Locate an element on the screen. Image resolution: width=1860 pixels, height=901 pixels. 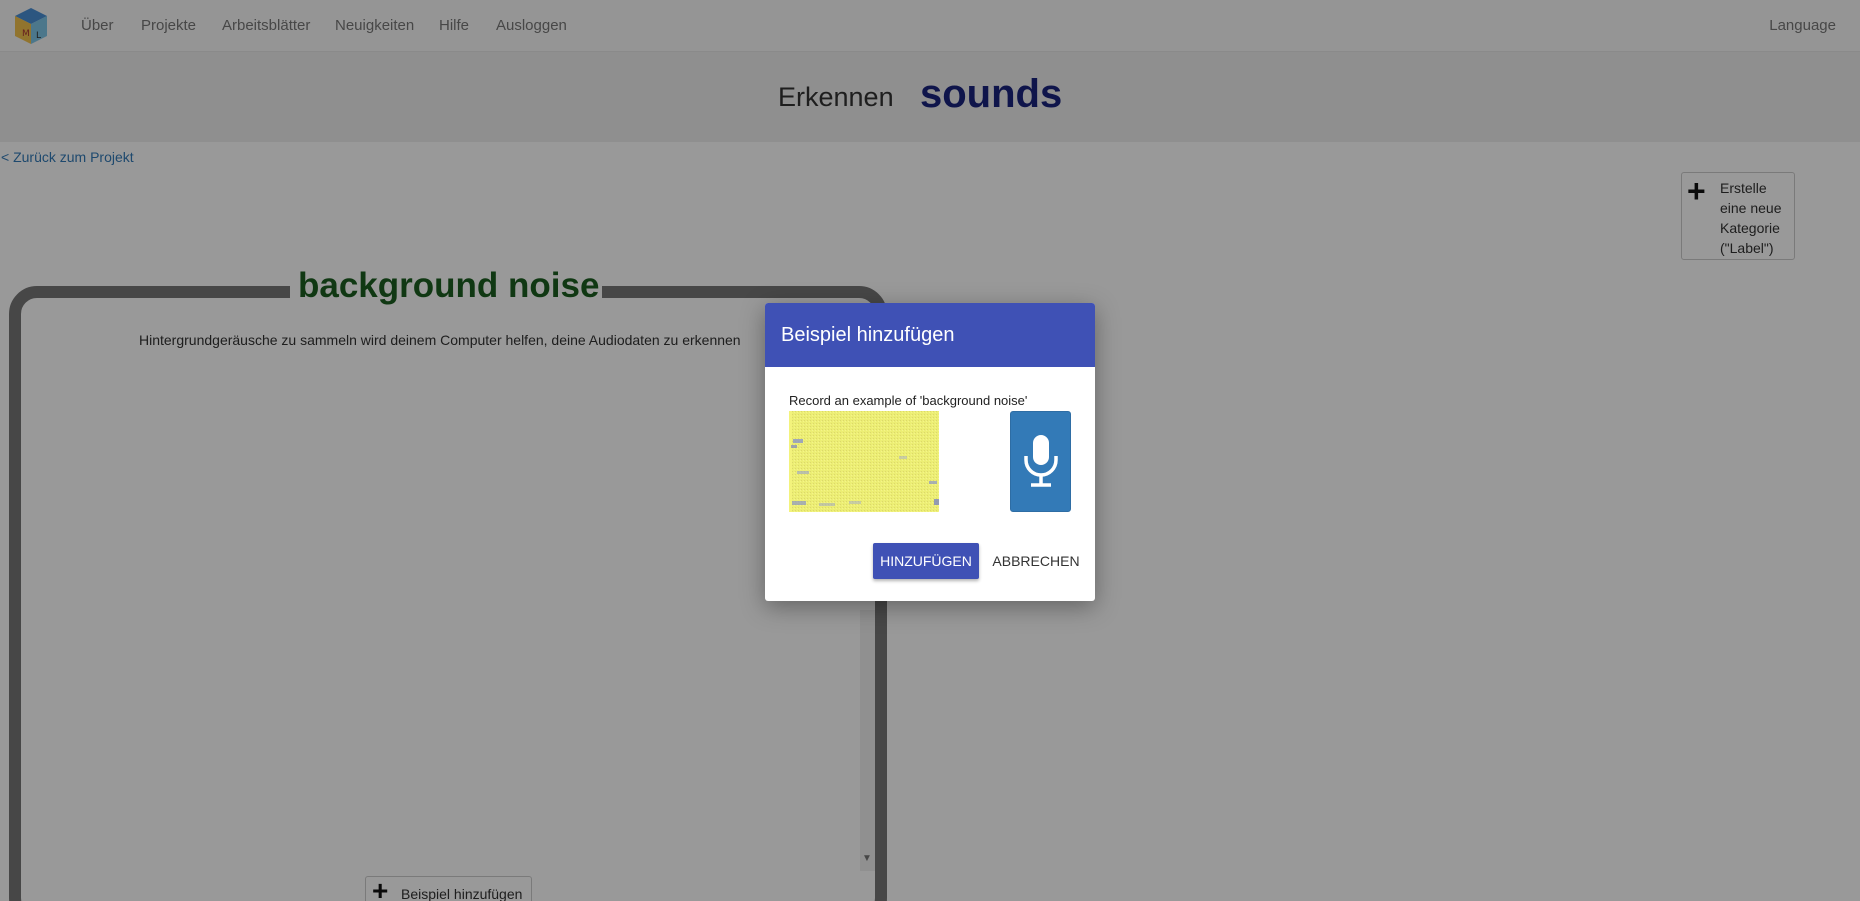
dialog-header: Beispiel hinzufügen is located at coordinates (930, 335).